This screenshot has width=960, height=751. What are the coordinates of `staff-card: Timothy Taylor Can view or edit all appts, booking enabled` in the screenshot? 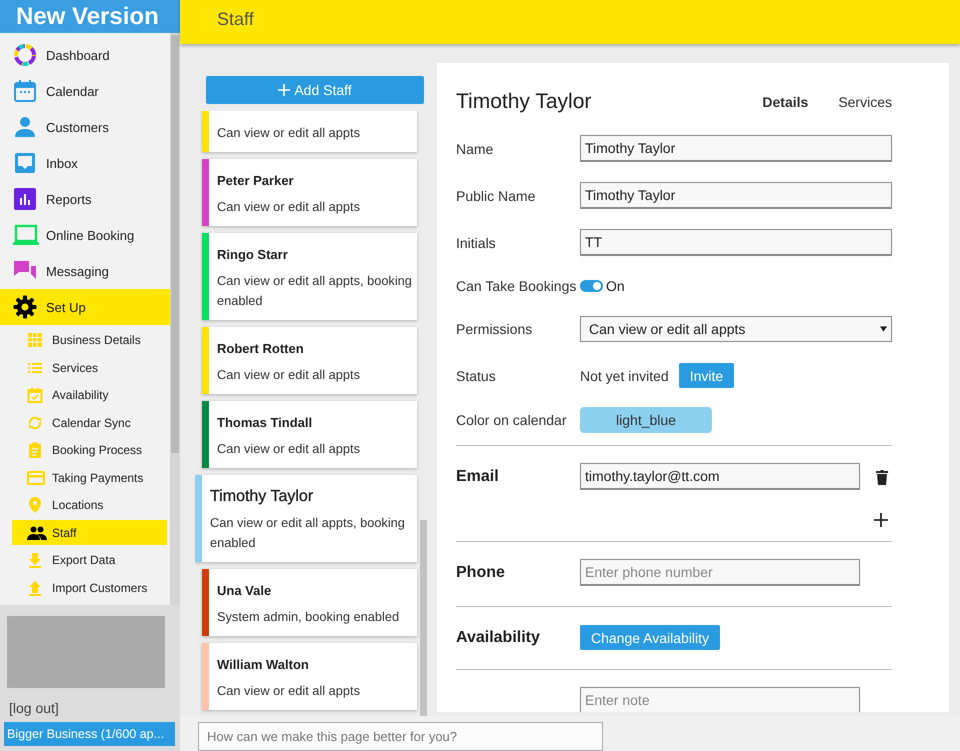 It's located at (306, 518).